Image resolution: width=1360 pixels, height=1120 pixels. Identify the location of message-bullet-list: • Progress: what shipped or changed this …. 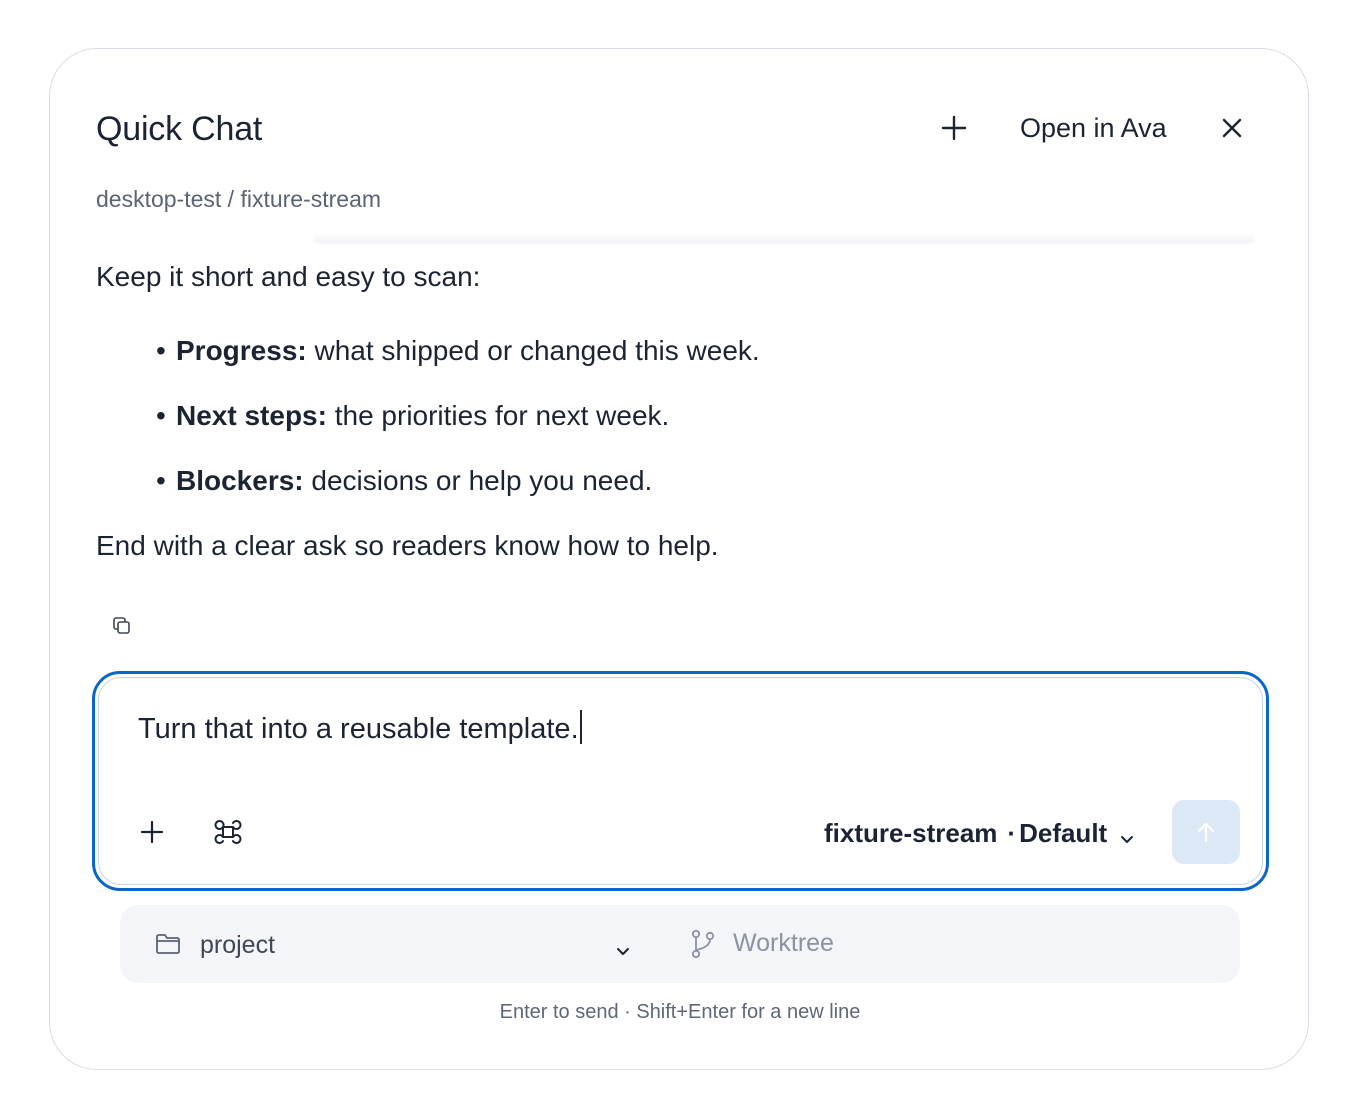
(671, 416).